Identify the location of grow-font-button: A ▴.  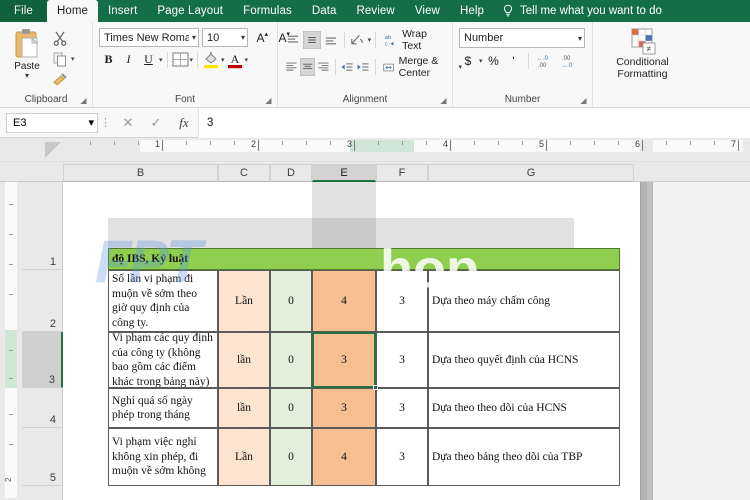
(260, 37).